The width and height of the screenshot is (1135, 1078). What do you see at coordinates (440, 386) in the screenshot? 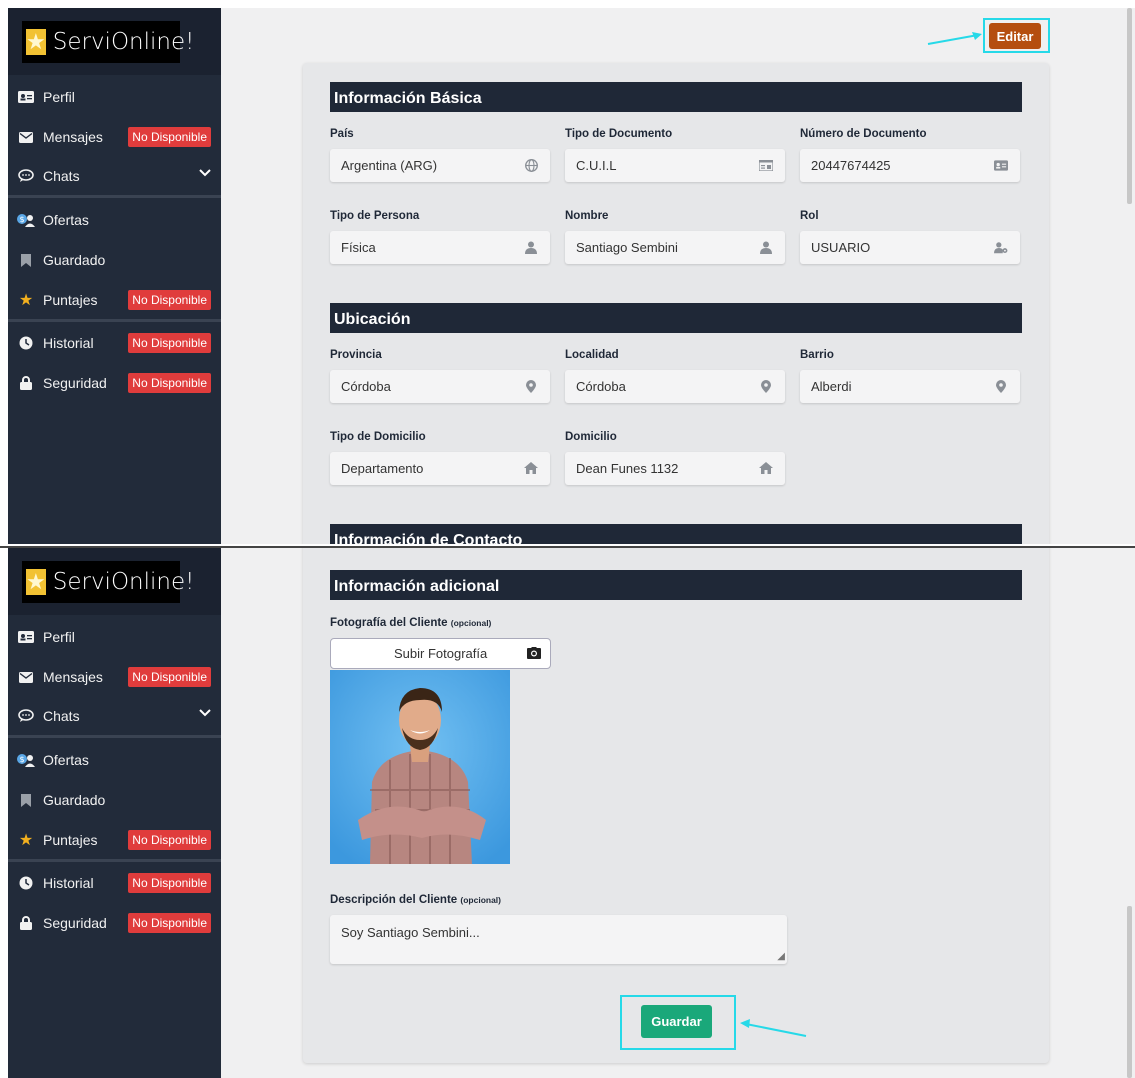
I see `province-field: Córdoba` at bounding box center [440, 386].